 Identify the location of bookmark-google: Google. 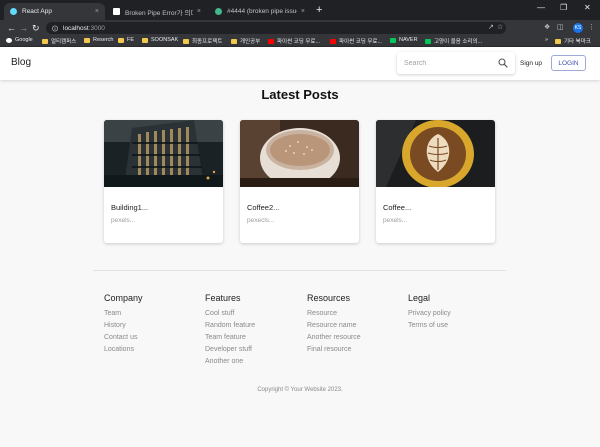
(19, 40).